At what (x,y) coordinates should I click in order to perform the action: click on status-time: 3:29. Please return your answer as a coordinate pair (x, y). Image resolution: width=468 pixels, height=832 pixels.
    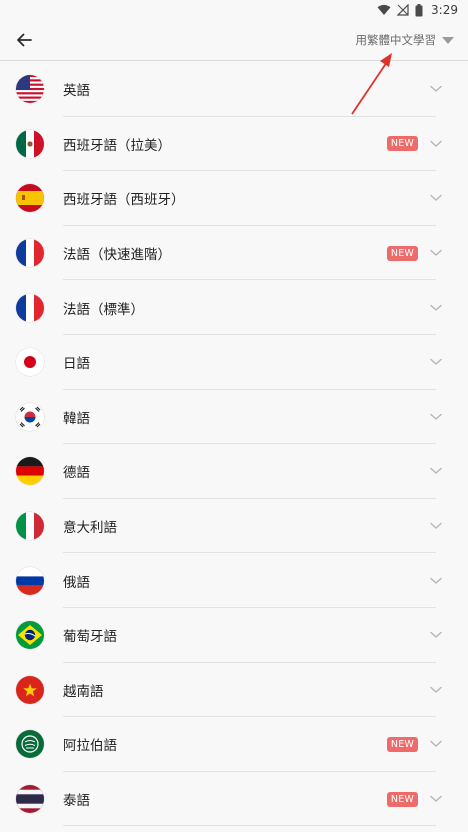
    Looking at the image, I should click on (444, 10).